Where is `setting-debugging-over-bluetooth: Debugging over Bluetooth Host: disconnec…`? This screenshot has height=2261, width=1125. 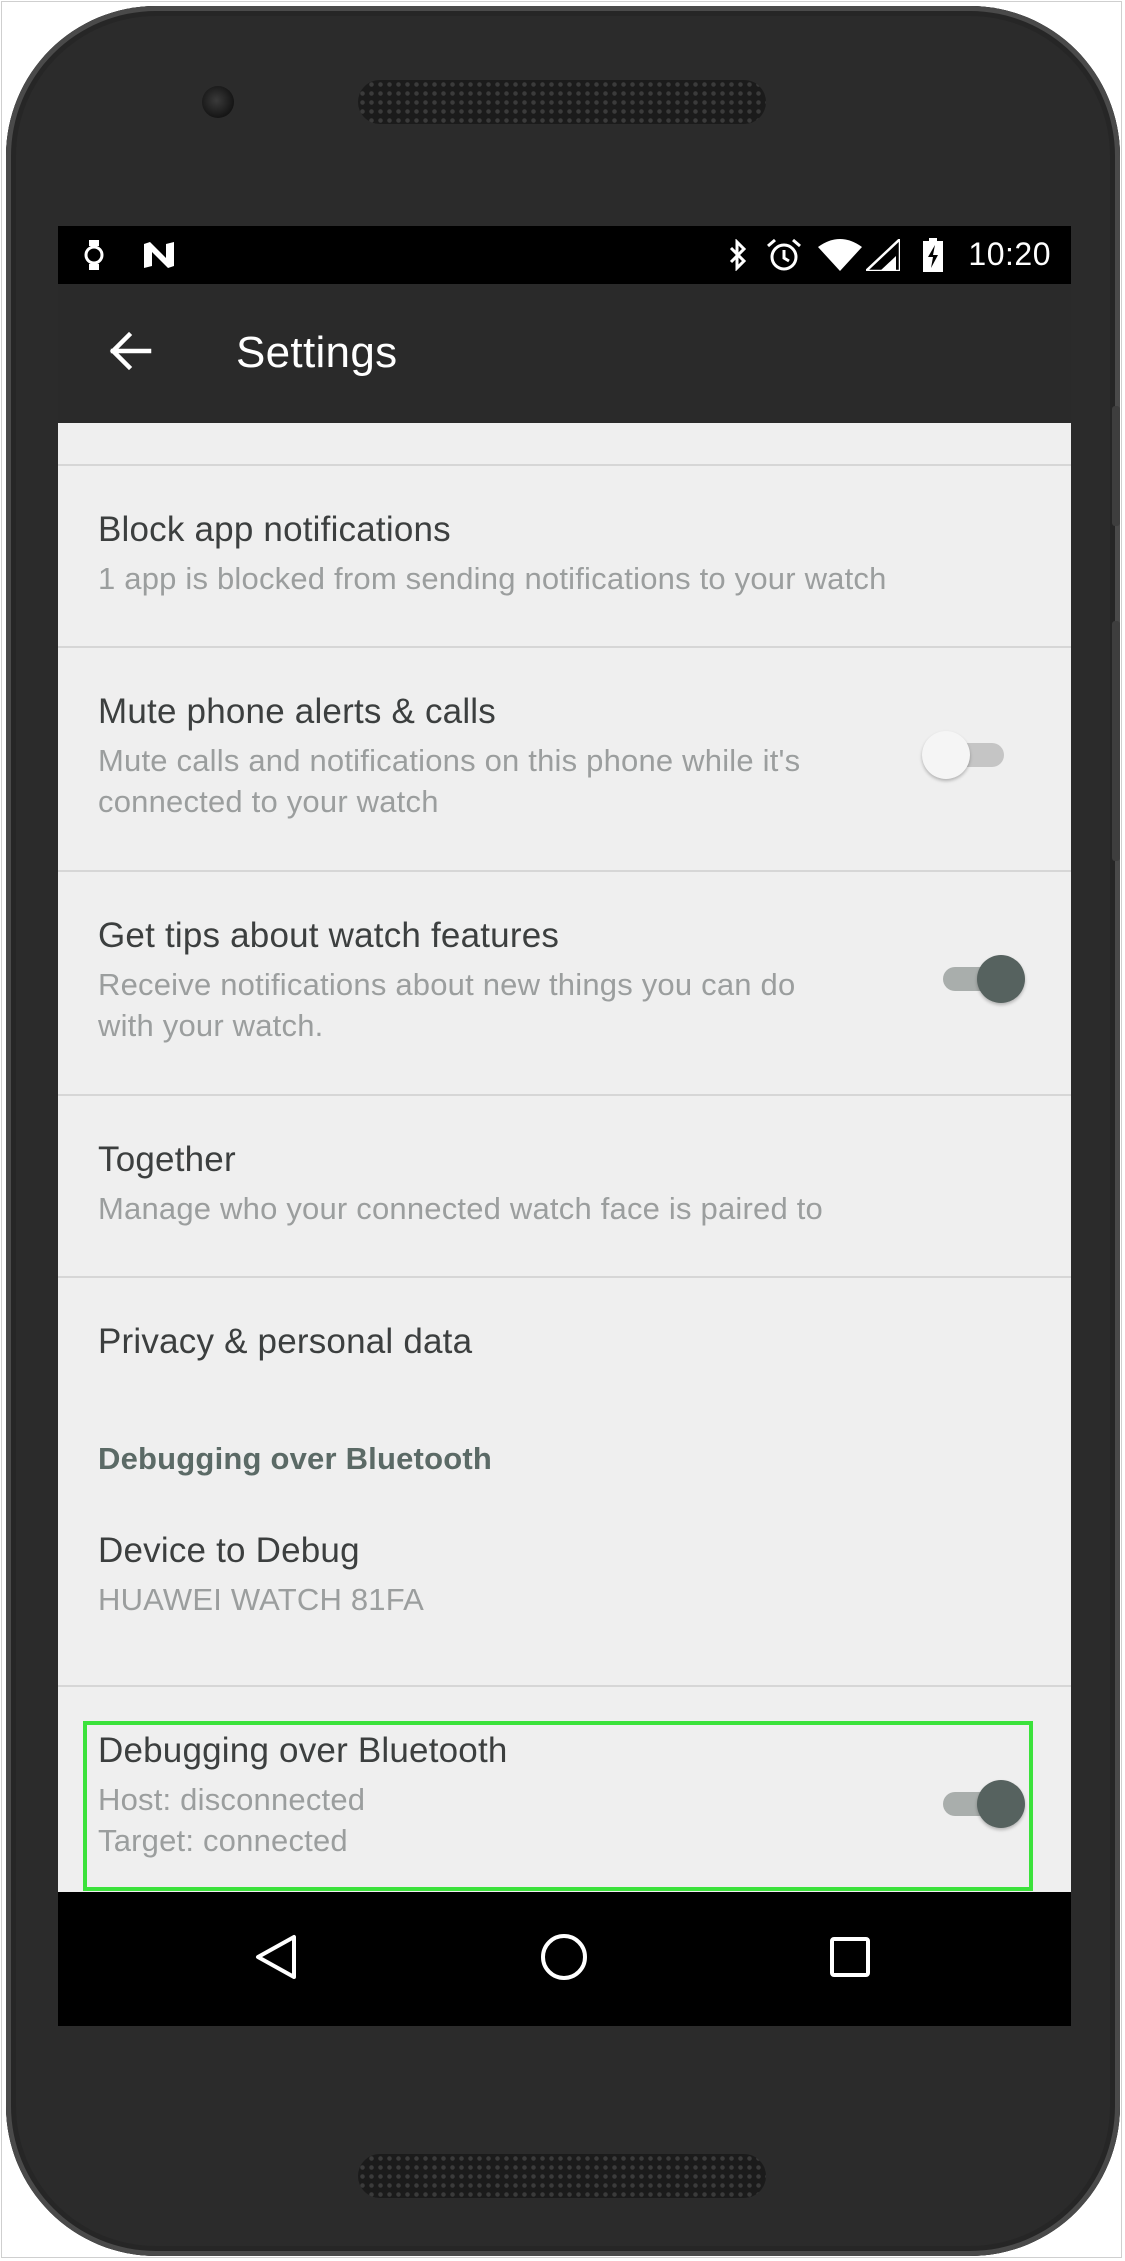
setting-debugging-over-bluetooth: Debugging over Bluetooth Host: disconnec… is located at coordinates (564, 1789).